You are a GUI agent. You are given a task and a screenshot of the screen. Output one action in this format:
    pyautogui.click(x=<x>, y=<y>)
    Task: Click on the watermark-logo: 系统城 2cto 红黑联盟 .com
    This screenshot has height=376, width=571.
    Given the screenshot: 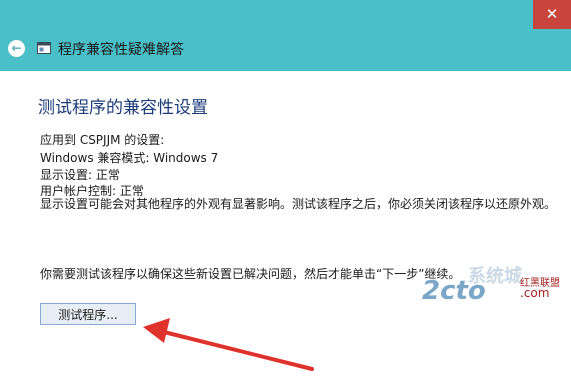 What is the action you would take?
    pyautogui.click(x=495, y=284)
    